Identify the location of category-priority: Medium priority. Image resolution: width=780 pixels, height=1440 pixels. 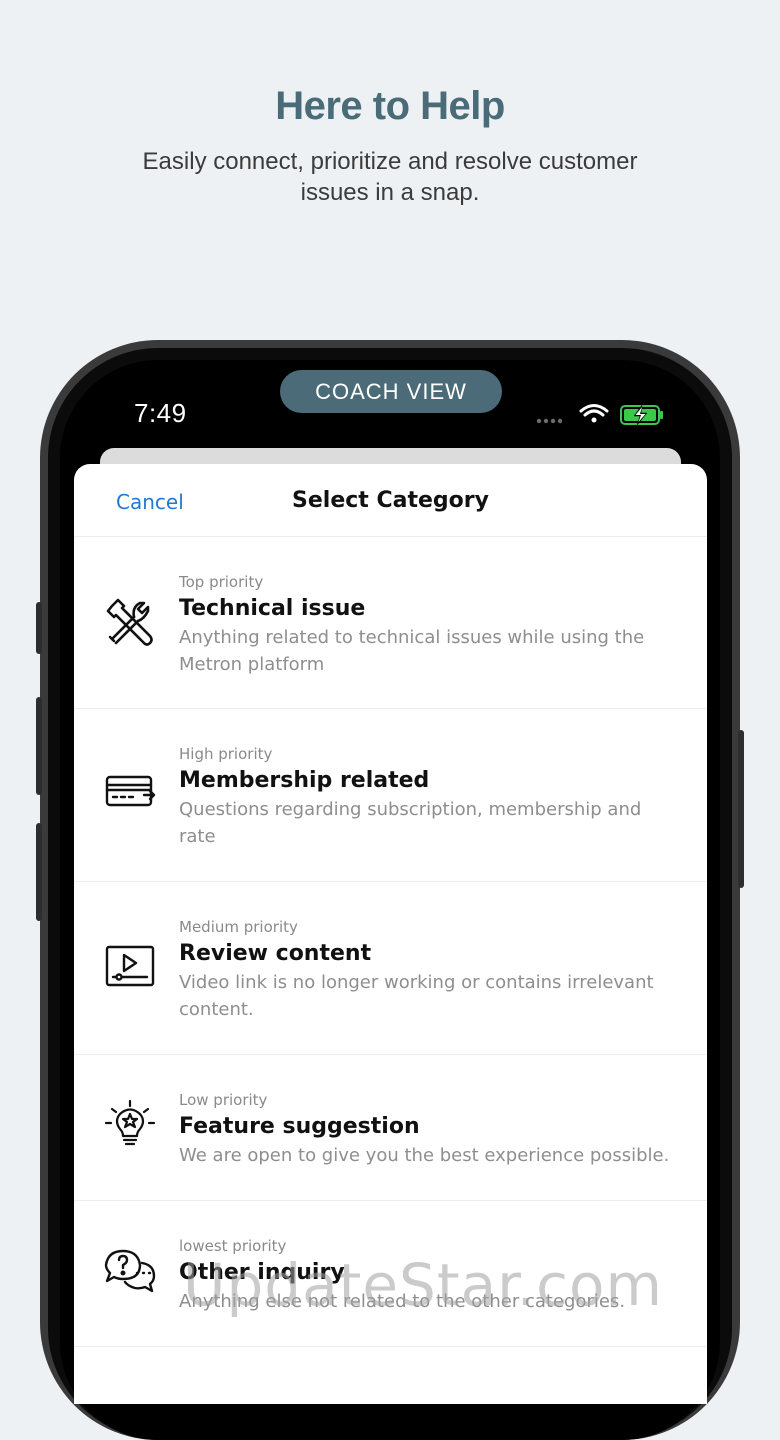
(238, 927).